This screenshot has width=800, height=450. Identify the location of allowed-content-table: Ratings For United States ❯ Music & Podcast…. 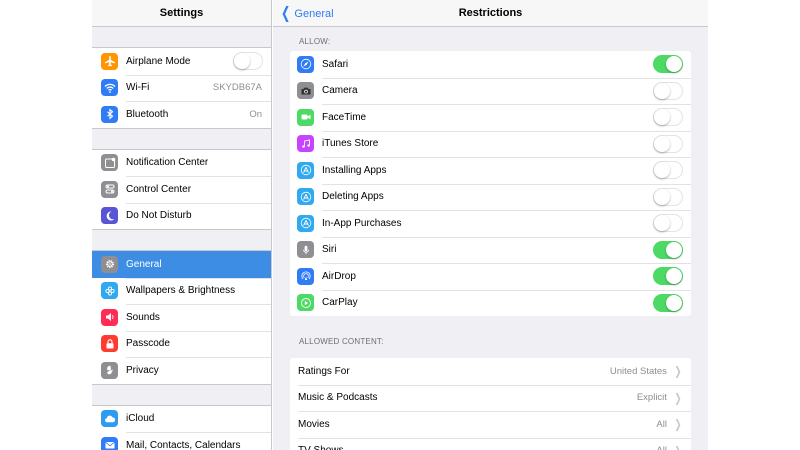
(490, 404).